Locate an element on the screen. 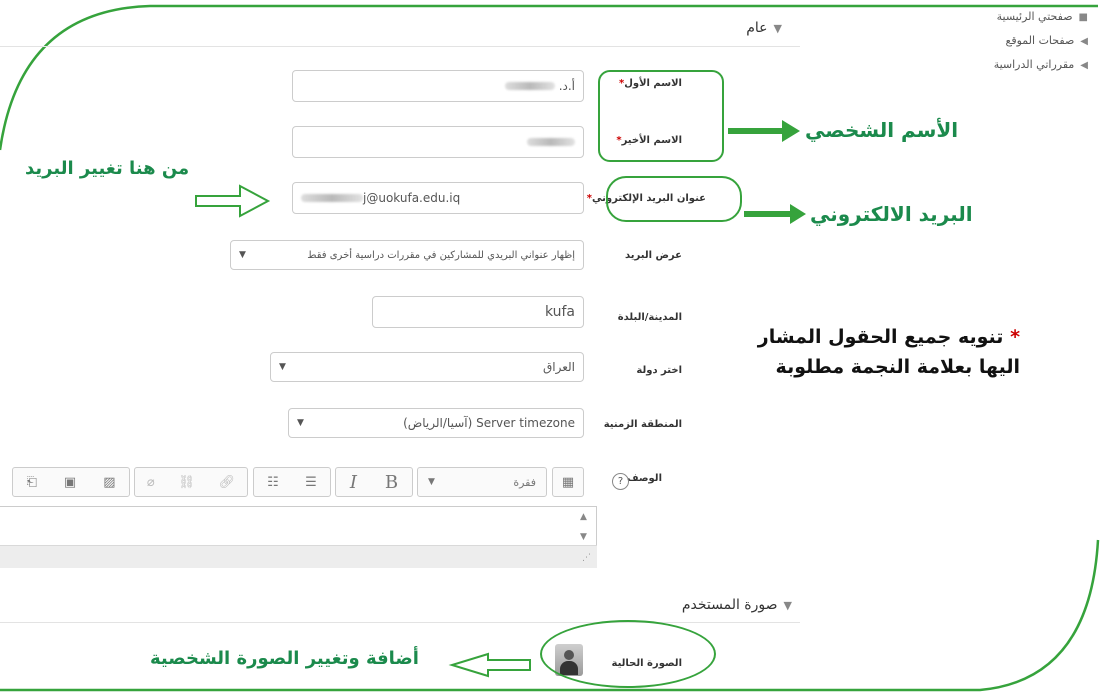 This screenshot has width=1102, height=695. email-annotation: البريد الالكتروني is located at coordinates (891, 214).